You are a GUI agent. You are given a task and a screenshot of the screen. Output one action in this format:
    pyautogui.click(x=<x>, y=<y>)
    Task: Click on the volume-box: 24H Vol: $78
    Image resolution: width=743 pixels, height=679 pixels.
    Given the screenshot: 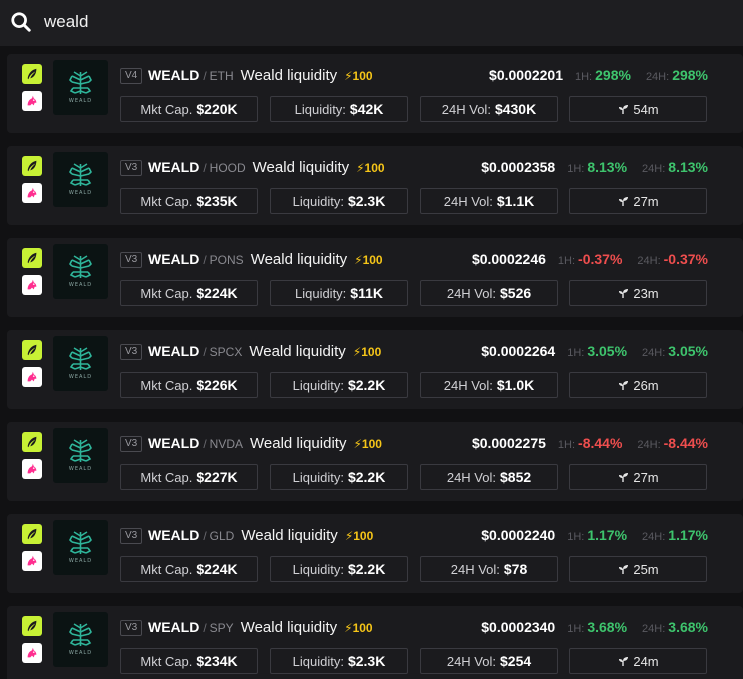 What is the action you would take?
    pyautogui.click(x=489, y=569)
    